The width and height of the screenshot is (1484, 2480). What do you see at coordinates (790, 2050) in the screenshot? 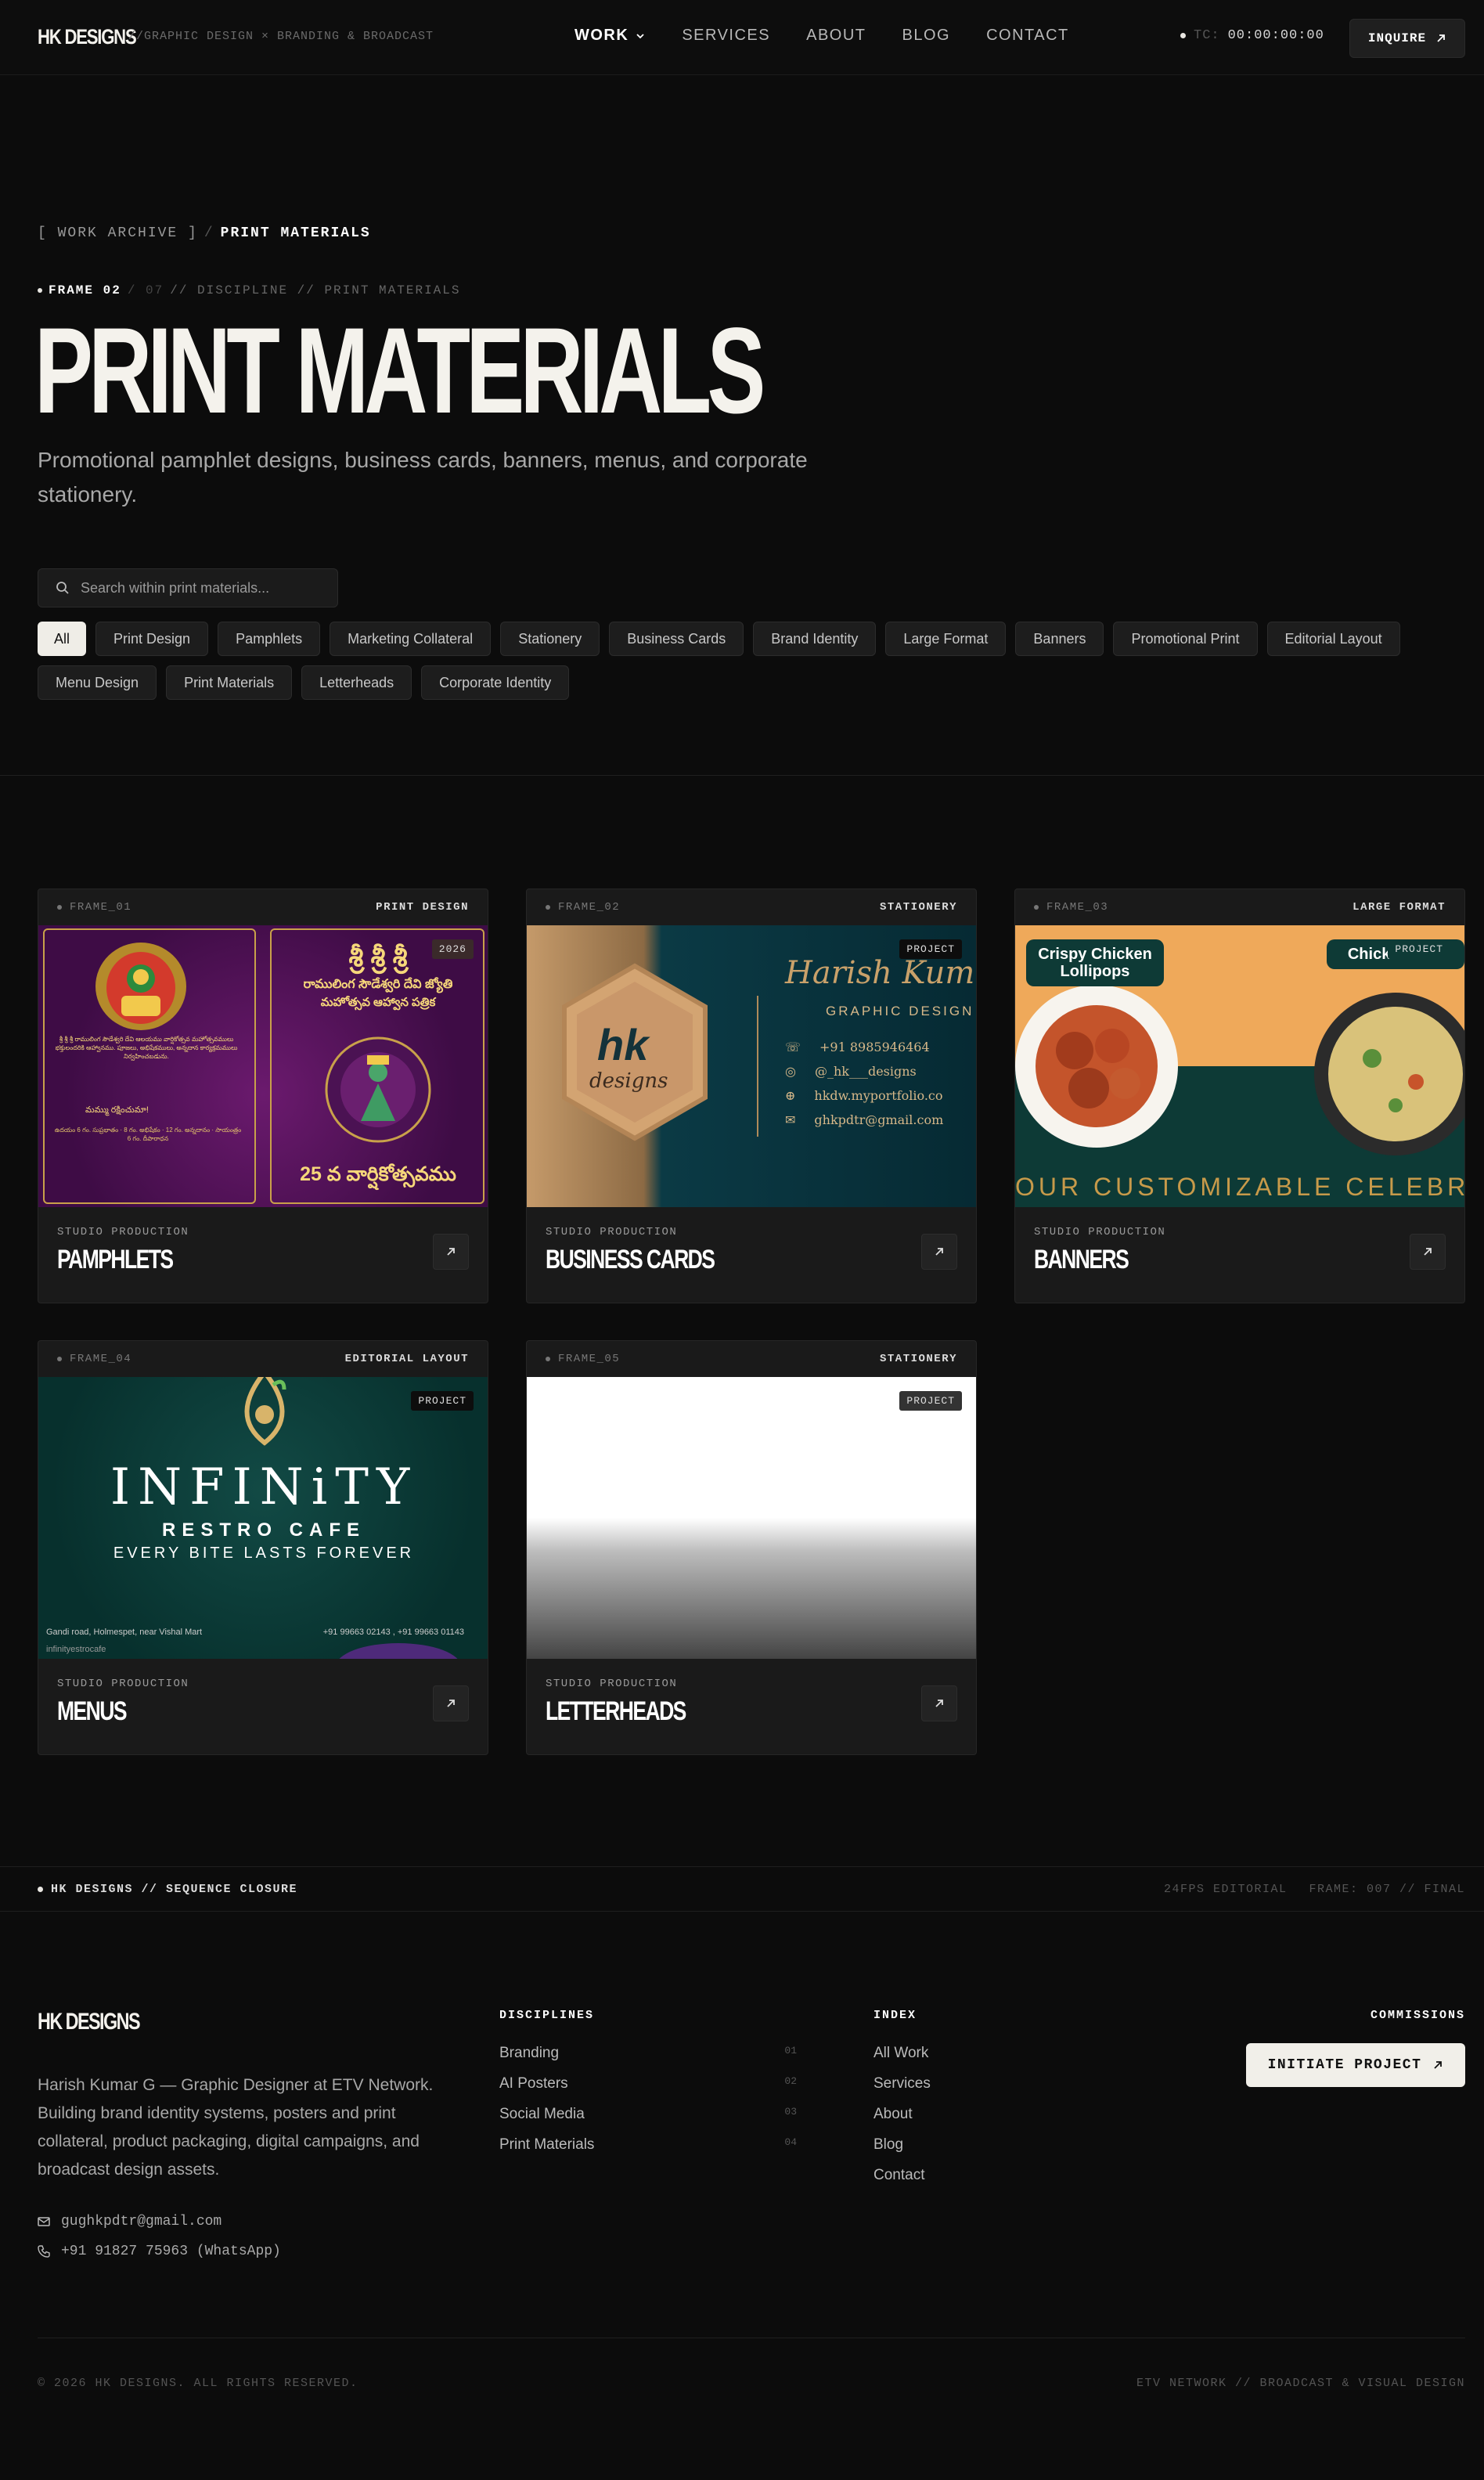
I see `discipline-number: 01` at bounding box center [790, 2050].